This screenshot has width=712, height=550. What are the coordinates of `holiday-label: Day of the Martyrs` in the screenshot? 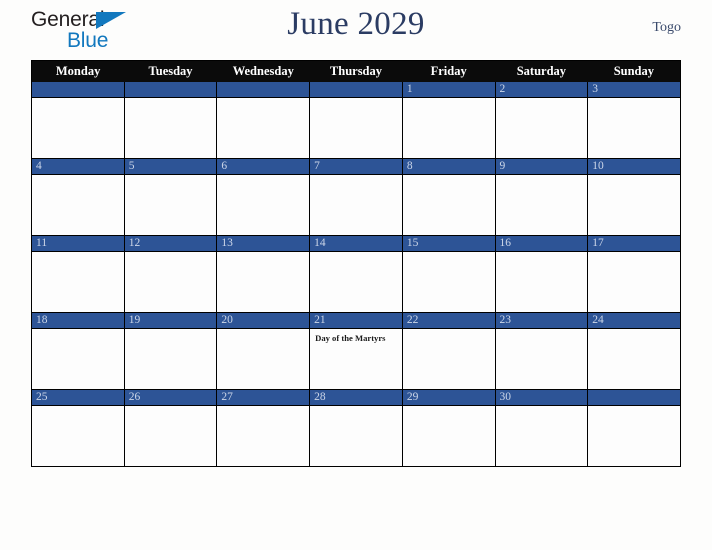 It's located at (350, 338).